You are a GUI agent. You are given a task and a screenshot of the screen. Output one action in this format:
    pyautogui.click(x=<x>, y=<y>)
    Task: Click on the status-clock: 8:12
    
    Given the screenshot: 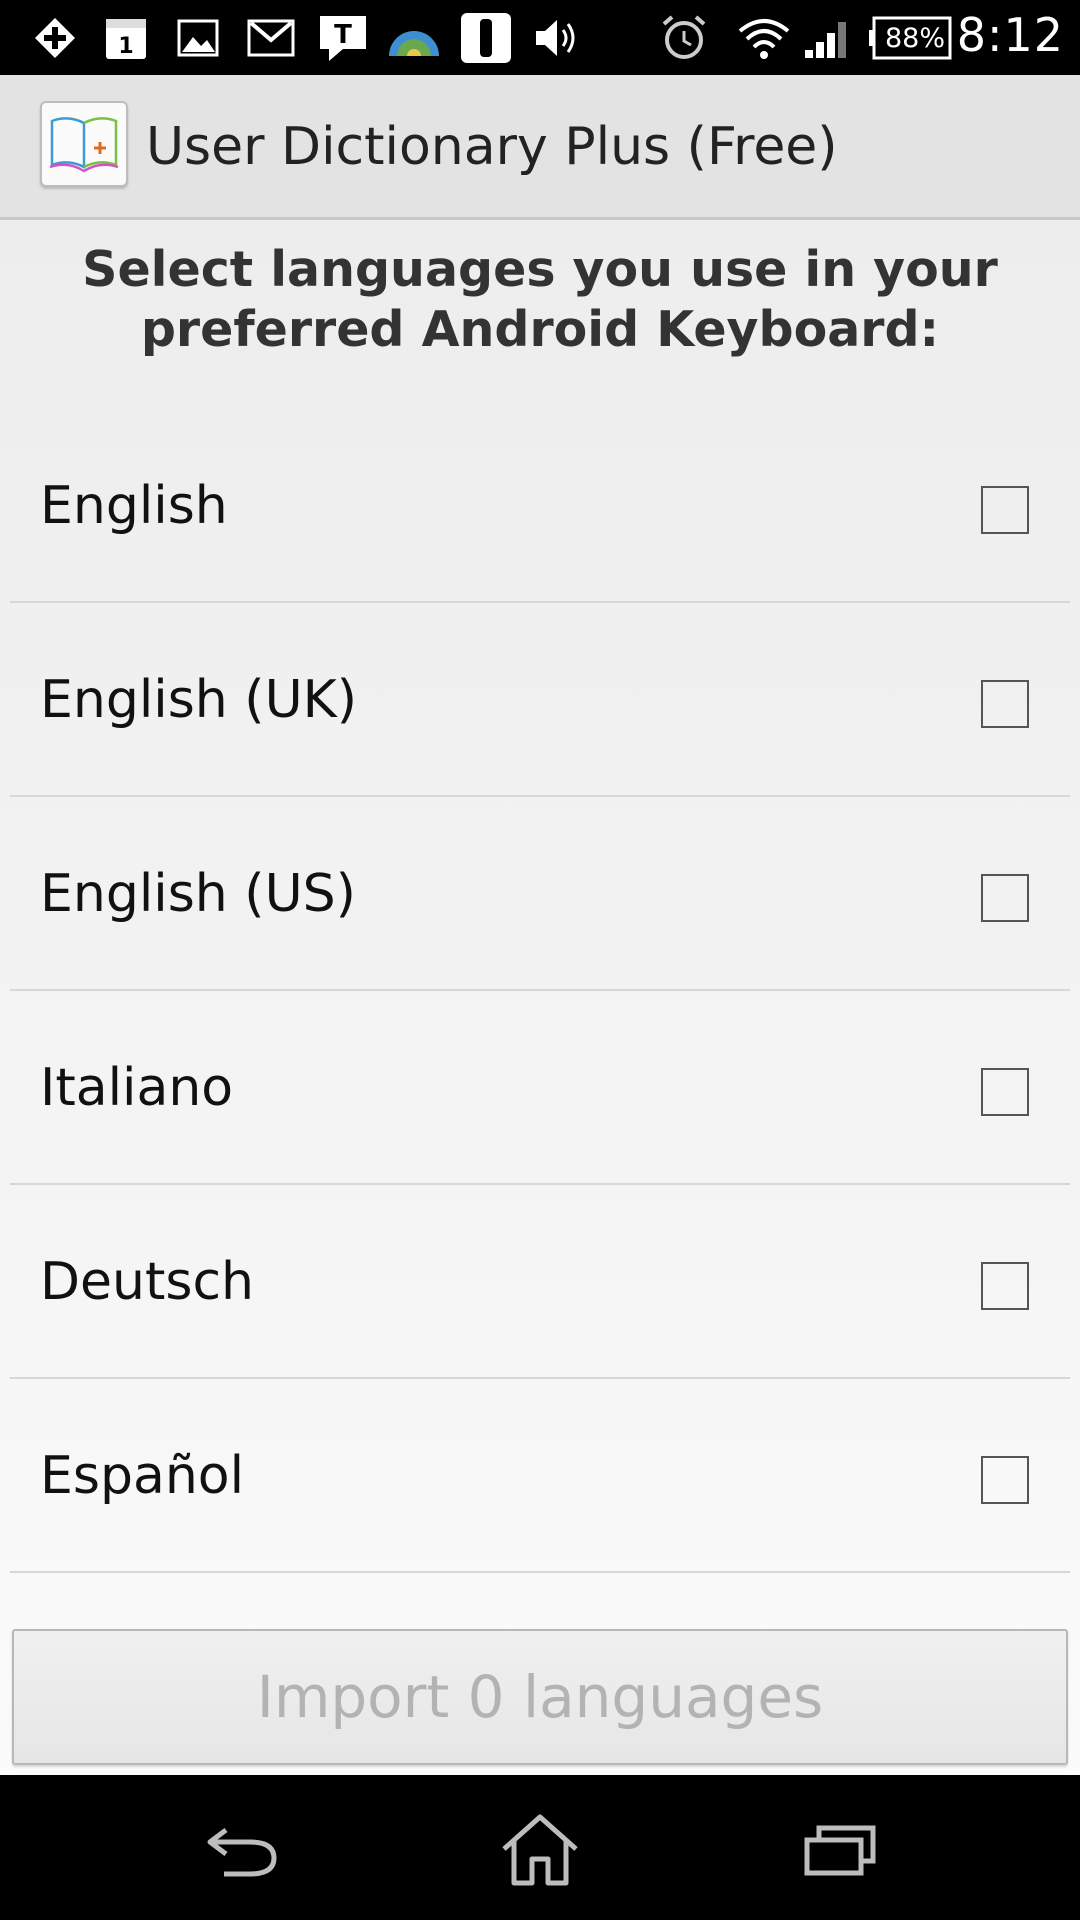 What is the action you would take?
    pyautogui.click(x=1010, y=35)
    